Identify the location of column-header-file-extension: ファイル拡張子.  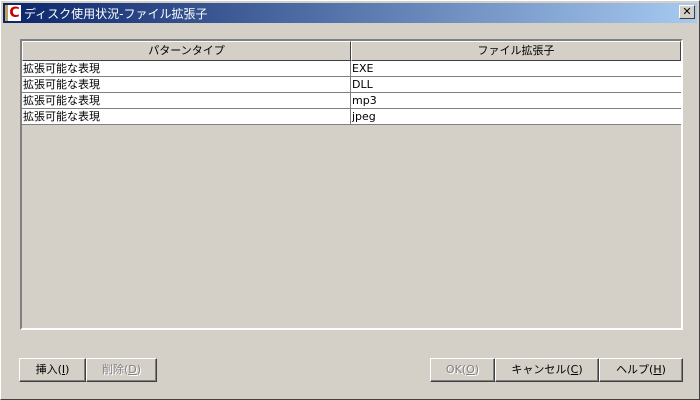
(516, 51).